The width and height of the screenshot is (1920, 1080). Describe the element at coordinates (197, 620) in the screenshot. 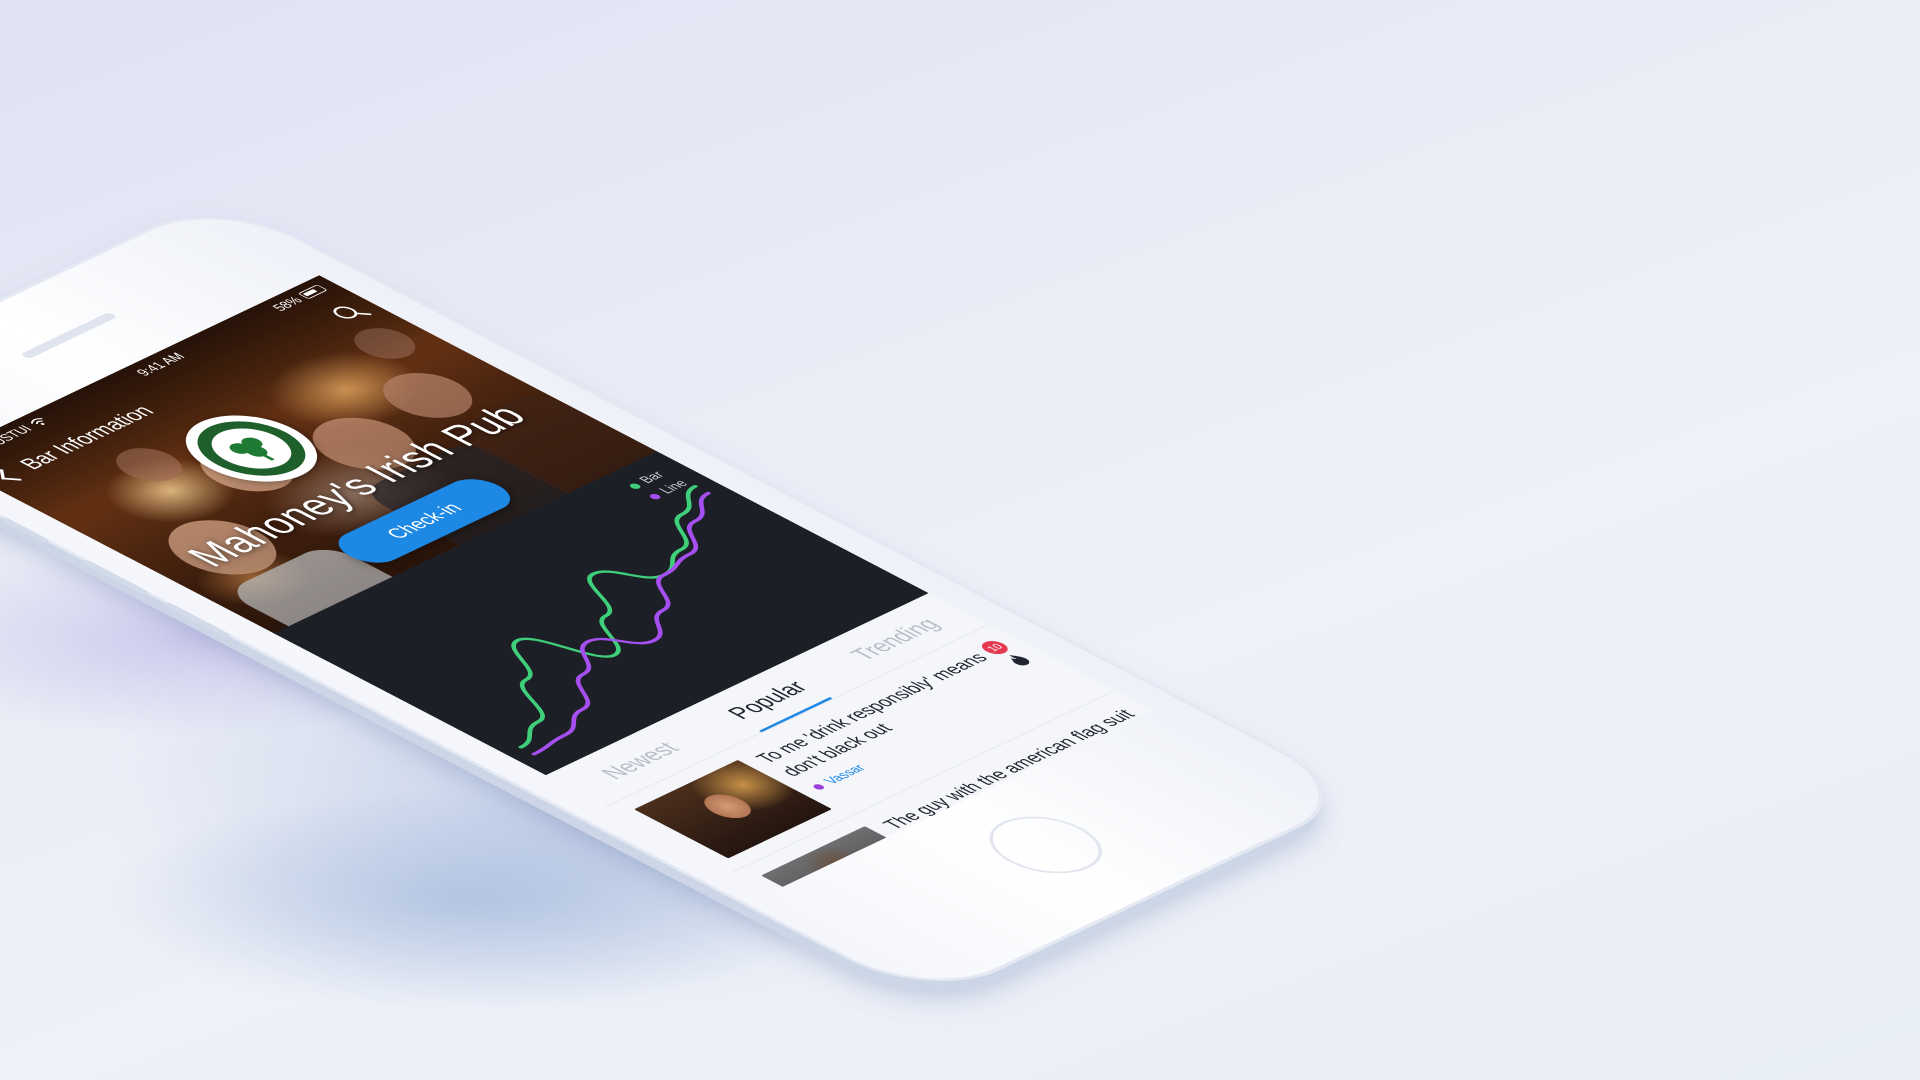

I see `volume-down-button` at that location.